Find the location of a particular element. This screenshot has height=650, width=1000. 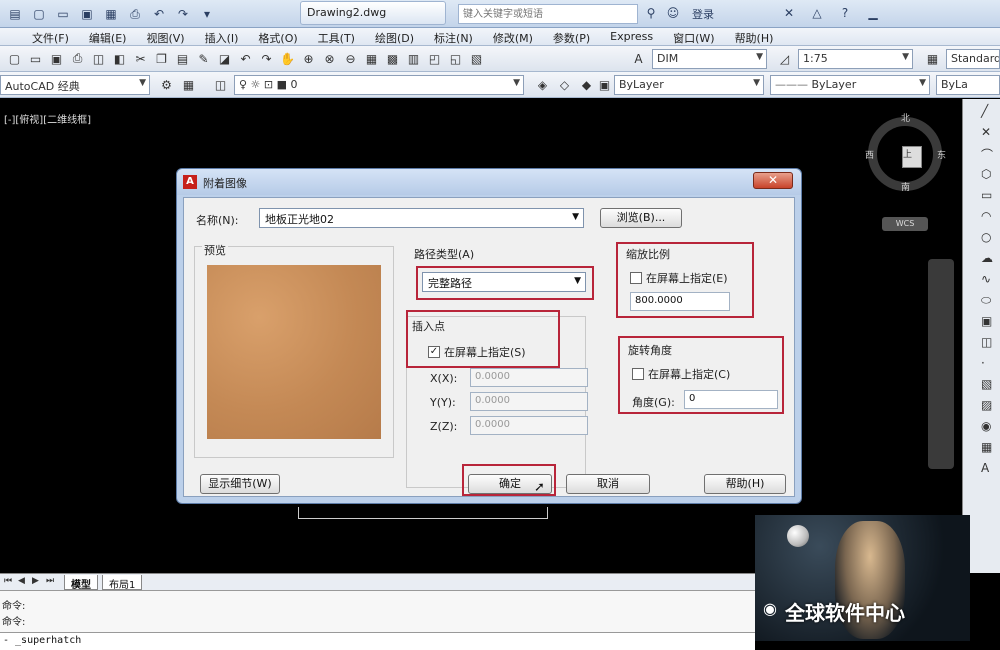

match-properties-icon: ✎ is located at coordinates (203, 58).